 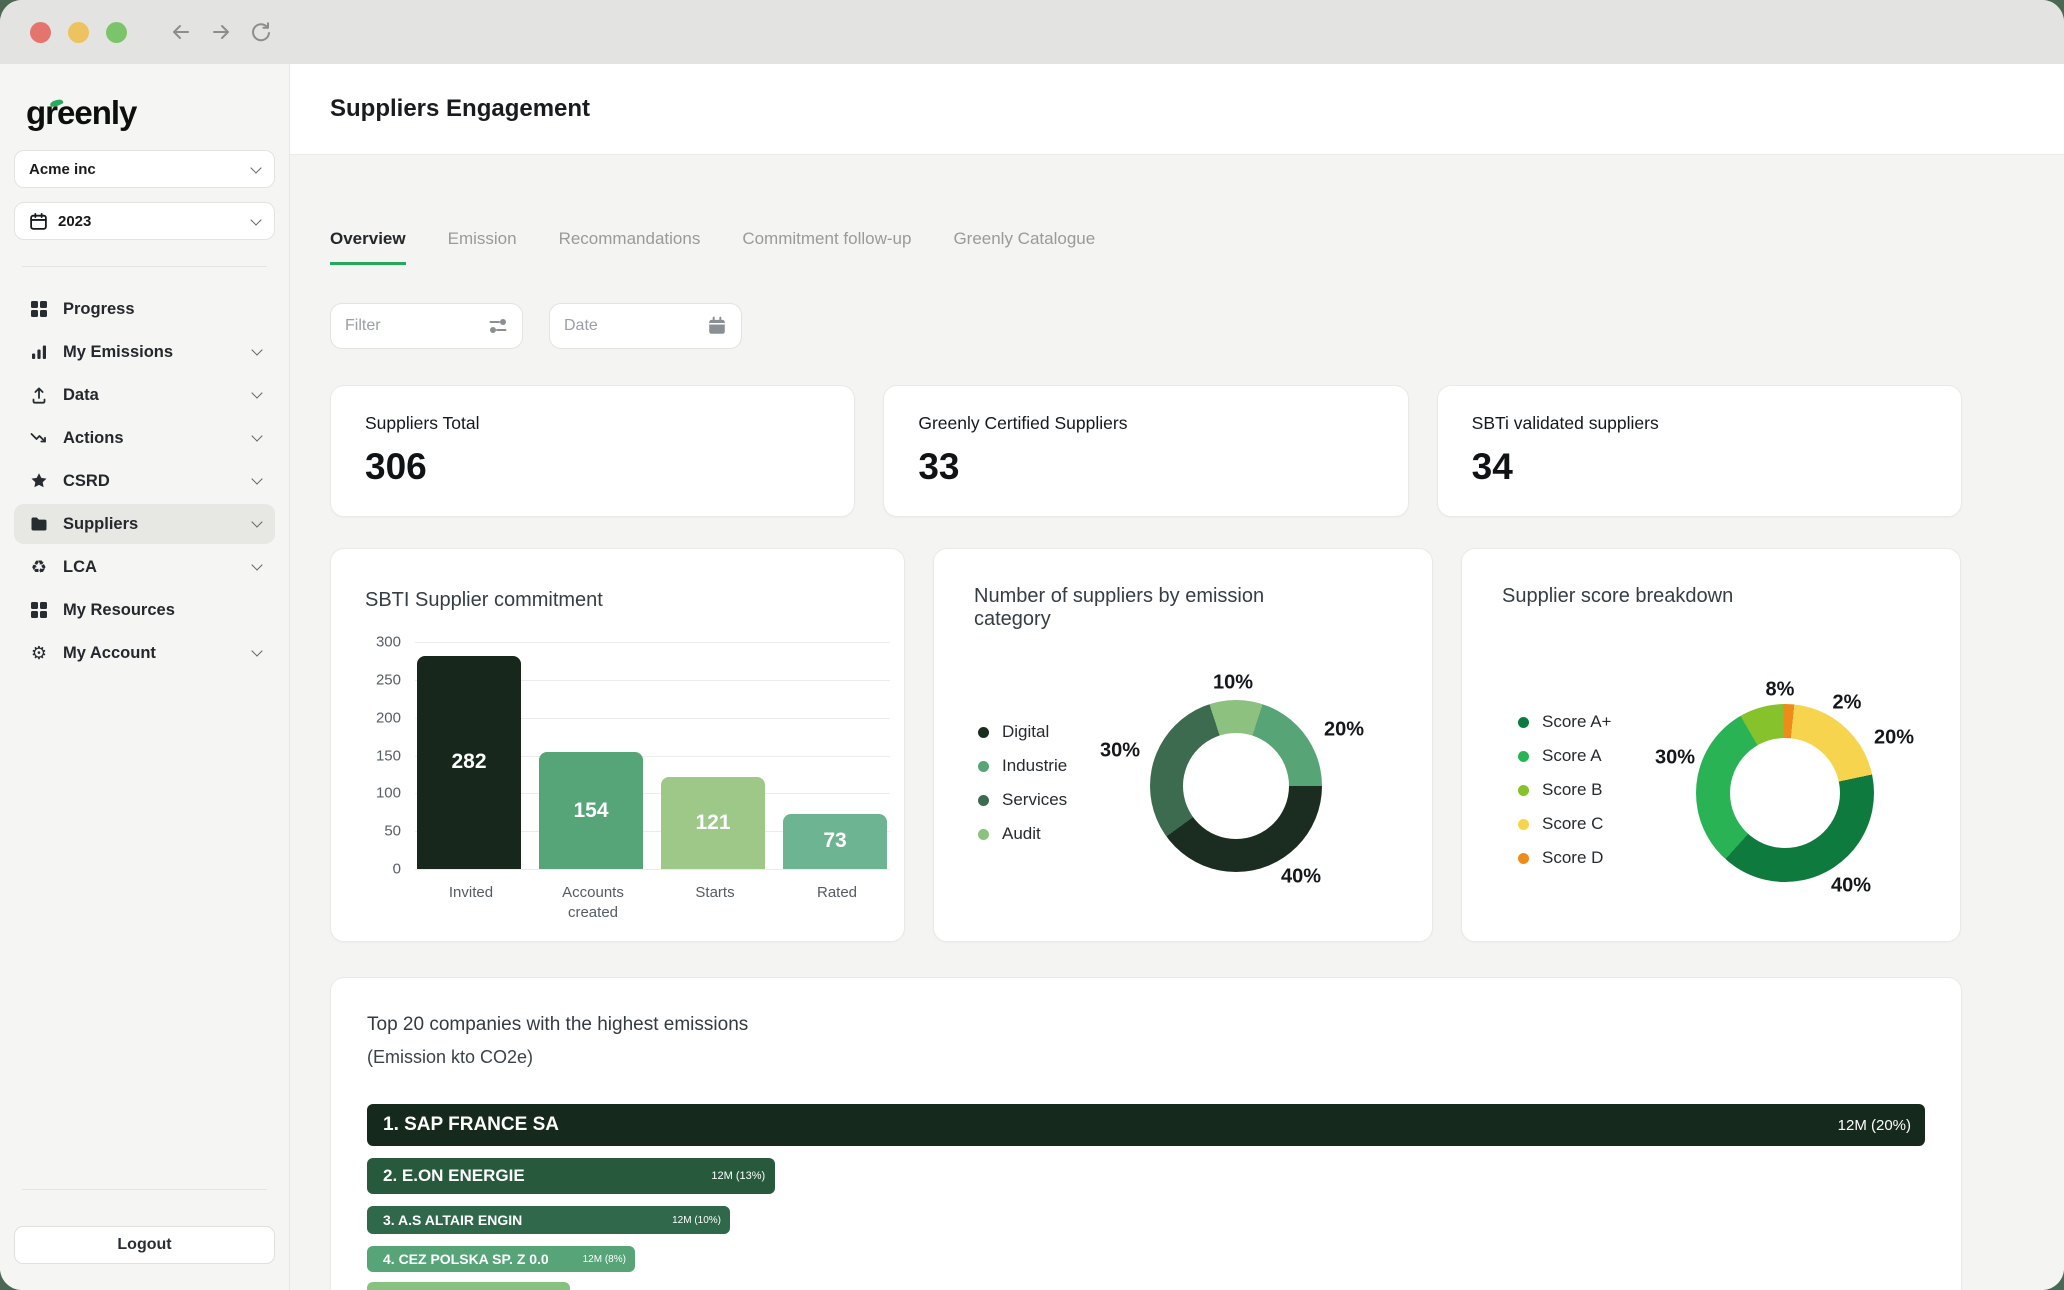 What do you see at coordinates (396, 466) in the screenshot?
I see `stat-value: 306` at bounding box center [396, 466].